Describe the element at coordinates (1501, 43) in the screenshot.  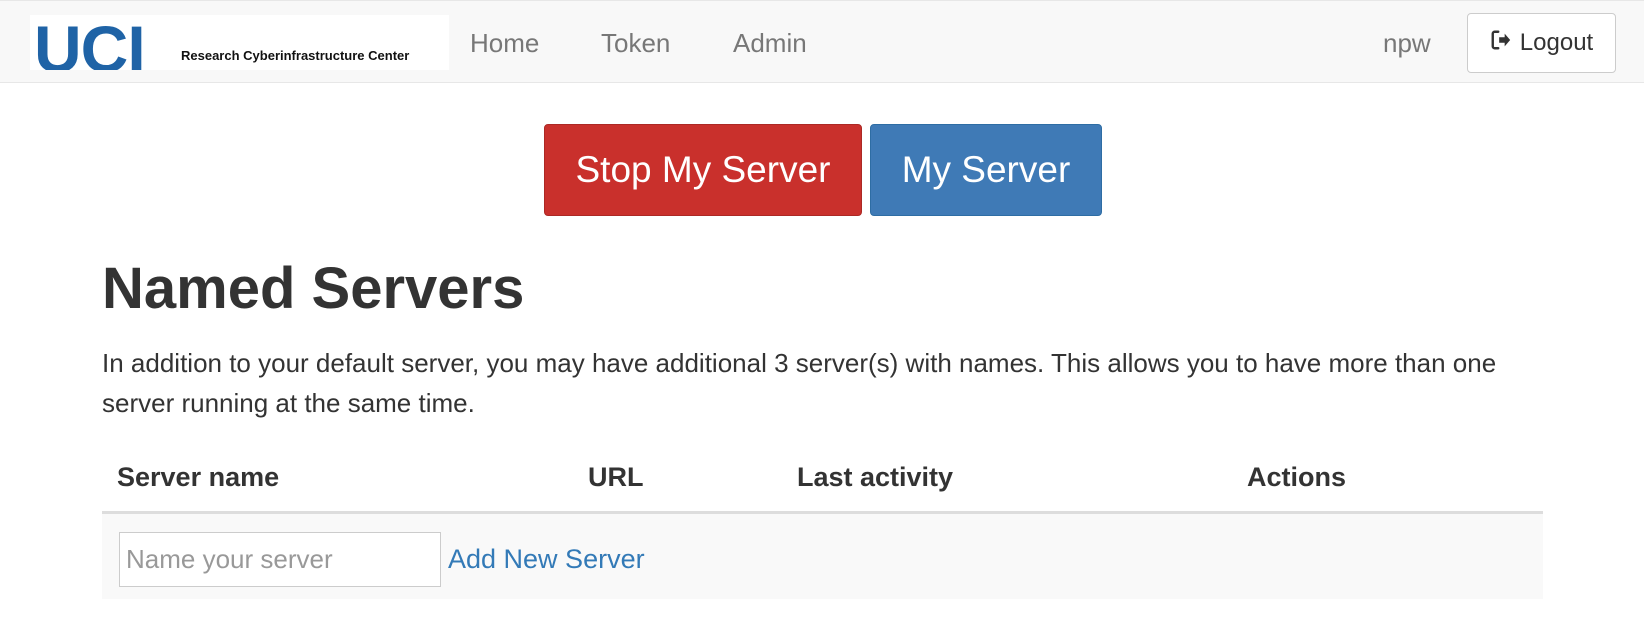
I see `sign-out-icon` at that location.